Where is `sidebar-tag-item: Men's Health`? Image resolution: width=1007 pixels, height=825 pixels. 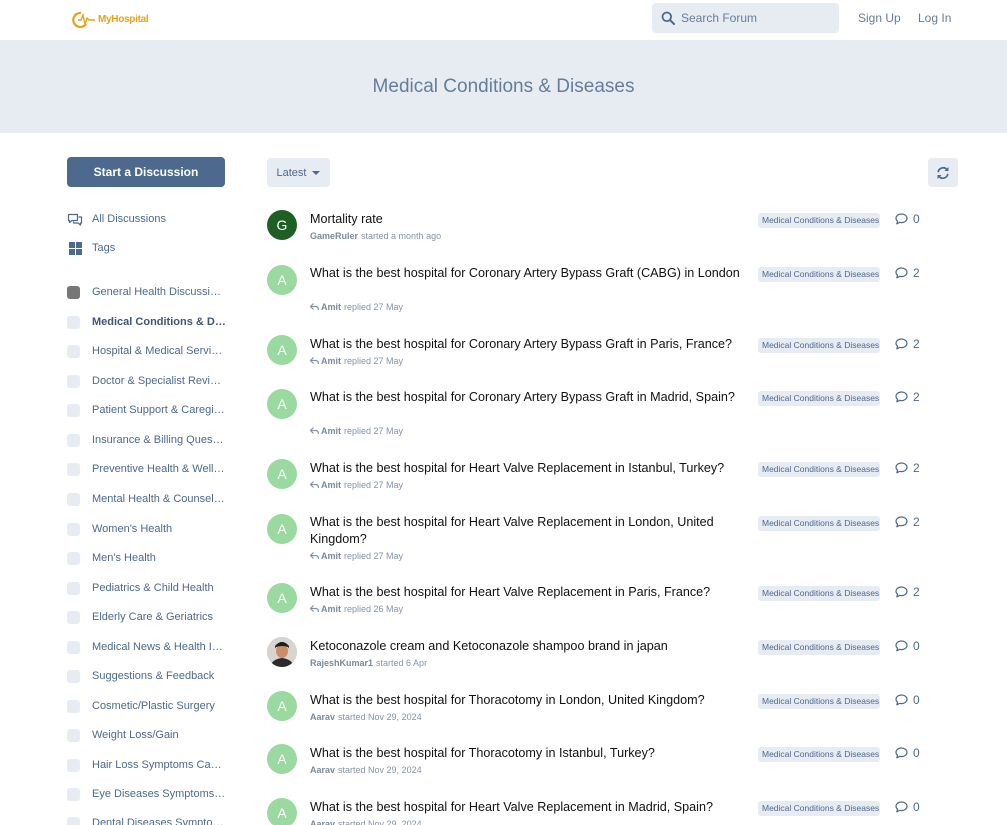 sidebar-tag-item: Men's Health is located at coordinates (146, 558).